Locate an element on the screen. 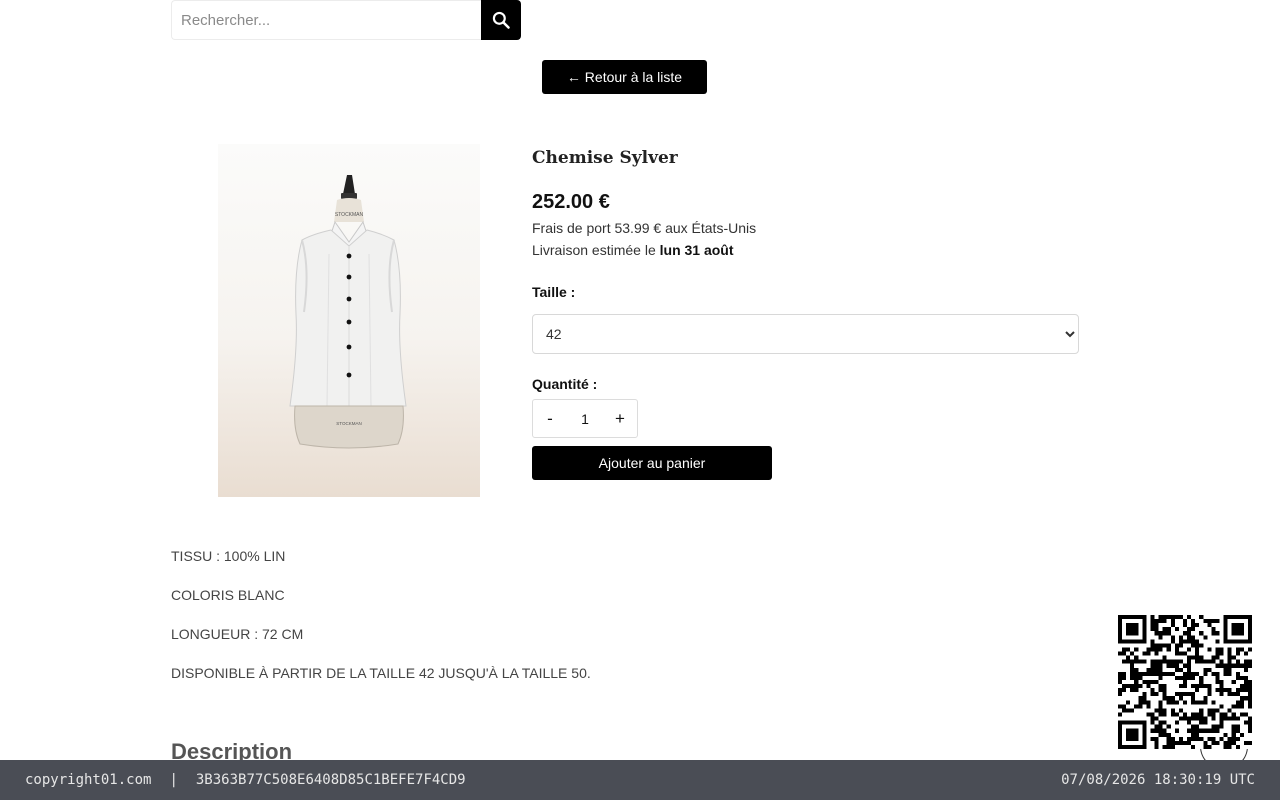 This screenshot has width=1280, height=800. delivery-prefix: Livraison estimée le is located at coordinates (594, 250).